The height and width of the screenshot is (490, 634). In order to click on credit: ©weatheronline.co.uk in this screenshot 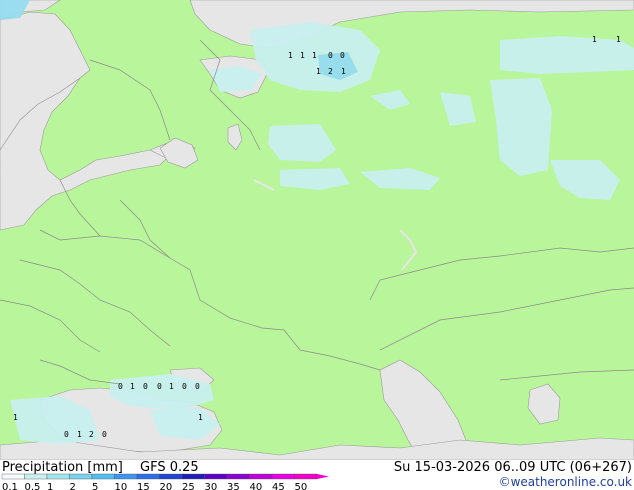, I will do `click(565, 482)`.